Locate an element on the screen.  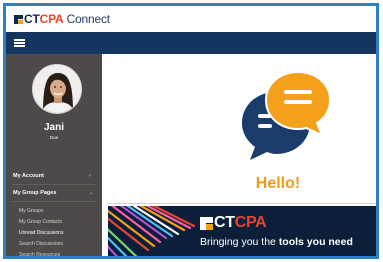
ctcpa-banner: CTCPA Bringing you the tools you need is located at coordinates (242, 231).